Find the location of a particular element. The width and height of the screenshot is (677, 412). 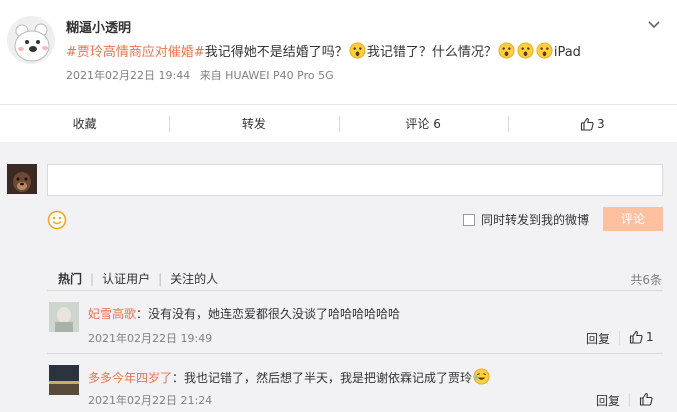

commenter-name: 多多今年四岁了 is located at coordinates (130, 378).